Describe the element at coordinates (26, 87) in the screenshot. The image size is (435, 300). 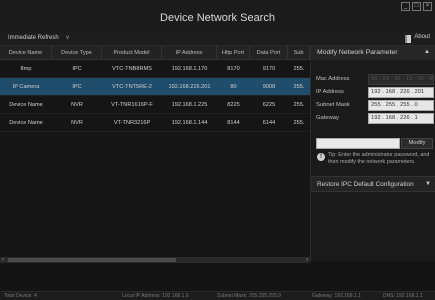
I see `cell-device-name: IP Camera` at that location.